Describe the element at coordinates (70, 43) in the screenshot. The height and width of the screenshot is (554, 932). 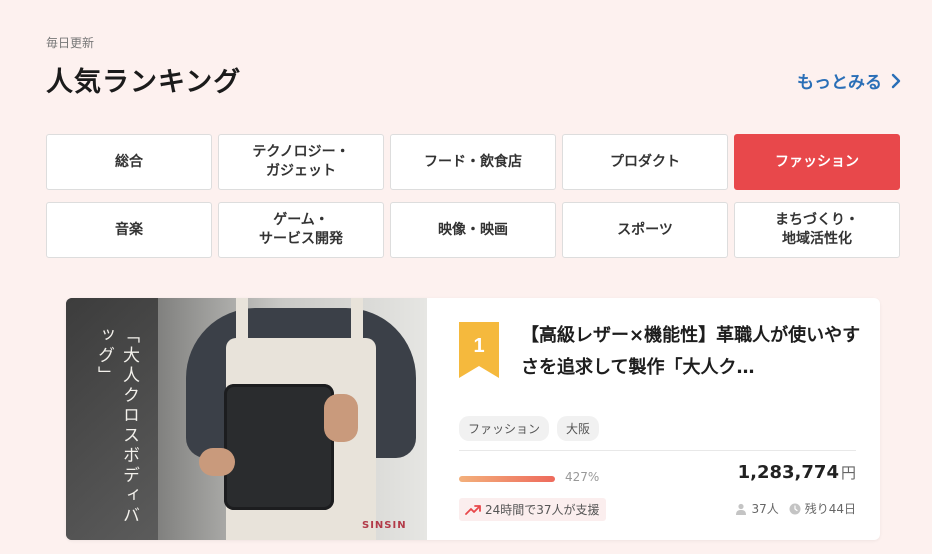
I see `eyebrow: 毎日更新` at that location.